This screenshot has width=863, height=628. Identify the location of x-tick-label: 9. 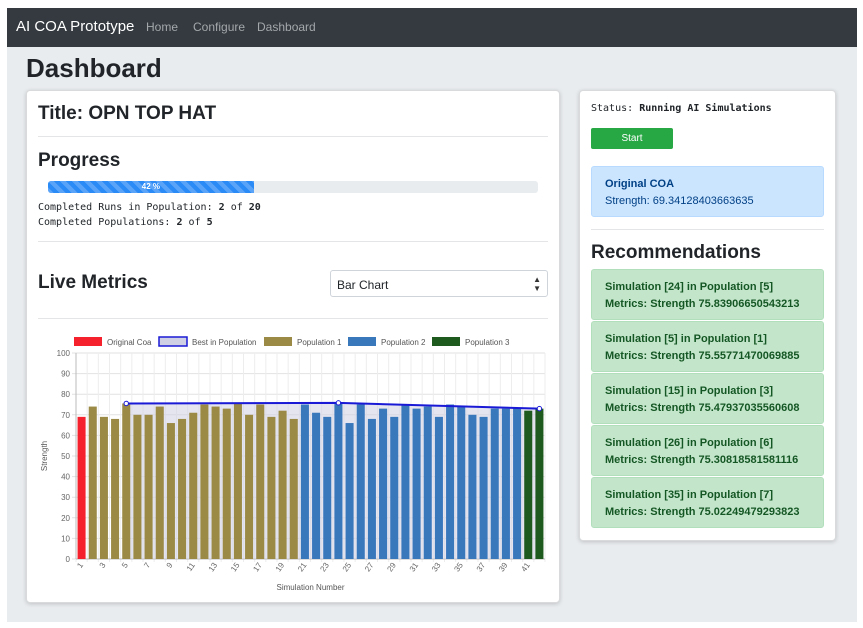
(170, 565).